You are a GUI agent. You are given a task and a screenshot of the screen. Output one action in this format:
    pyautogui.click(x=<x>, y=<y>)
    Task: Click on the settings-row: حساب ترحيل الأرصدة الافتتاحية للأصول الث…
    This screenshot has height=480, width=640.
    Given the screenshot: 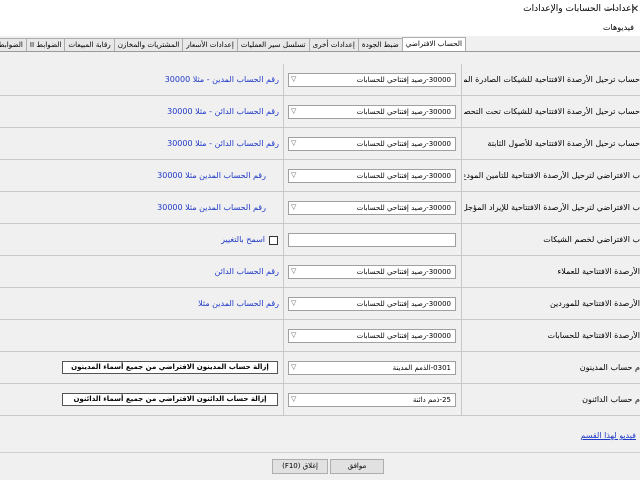 What is the action you would take?
    pyautogui.click(x=320, y=144)
    